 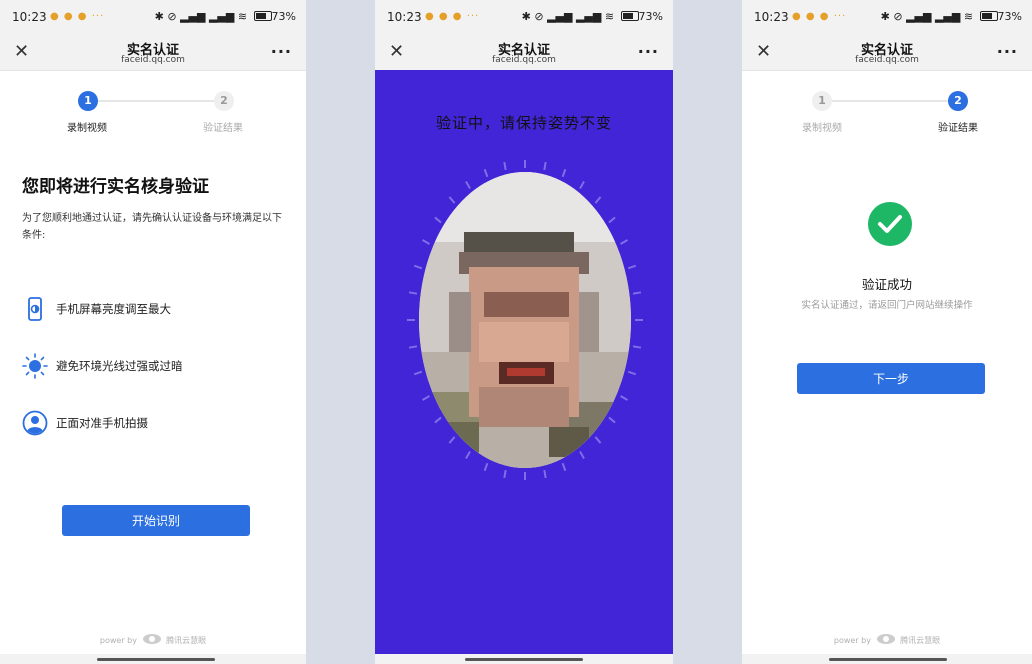 I want to click on start-recognition-button: 开始识别, so click(x=156, y=520).